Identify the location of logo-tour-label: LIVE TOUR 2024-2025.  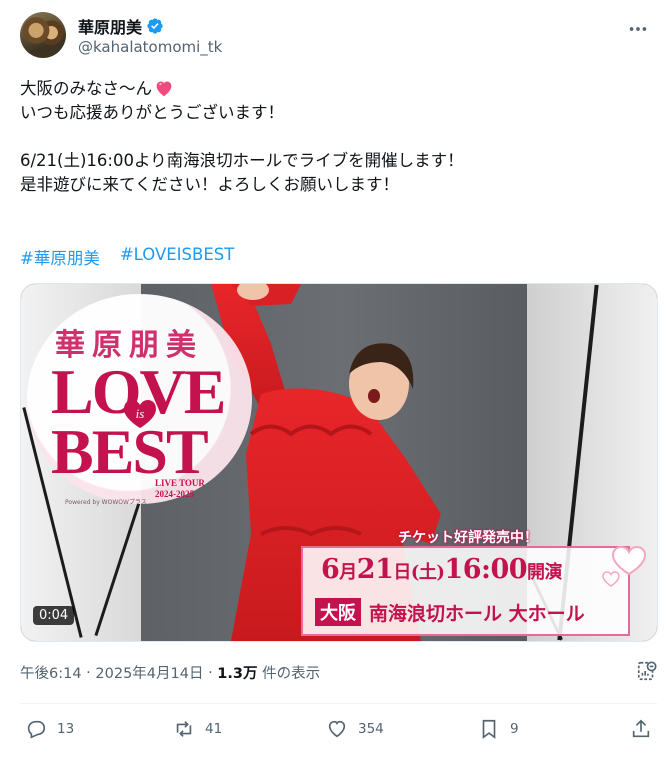
(180, 489).